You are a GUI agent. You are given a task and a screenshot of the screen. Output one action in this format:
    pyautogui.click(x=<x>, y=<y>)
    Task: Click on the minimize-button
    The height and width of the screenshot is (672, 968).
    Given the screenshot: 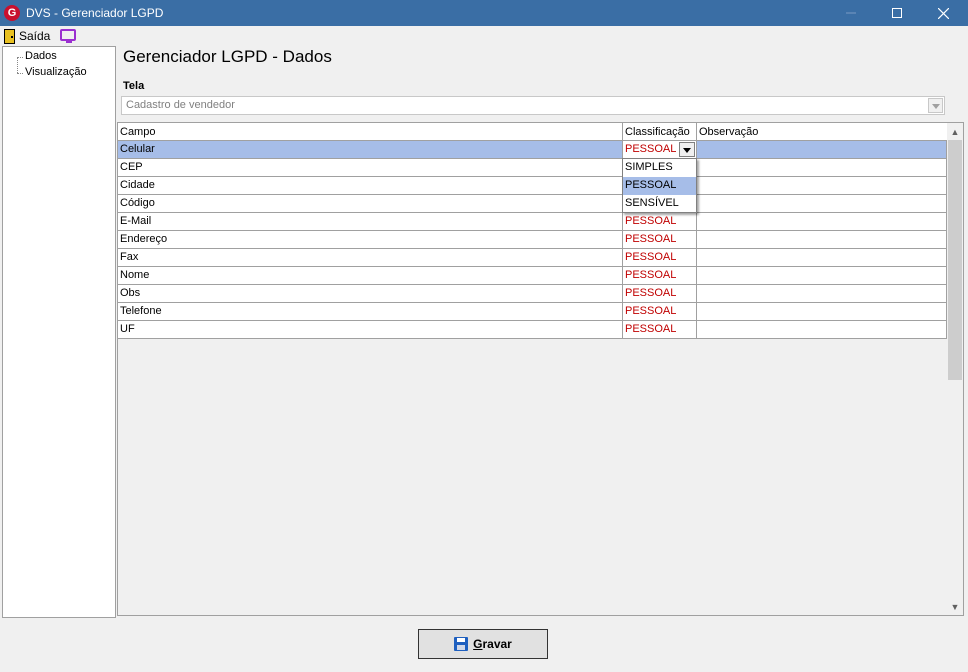 What is the action you would take?
    pyautogui.click(x=851, y=13)
    